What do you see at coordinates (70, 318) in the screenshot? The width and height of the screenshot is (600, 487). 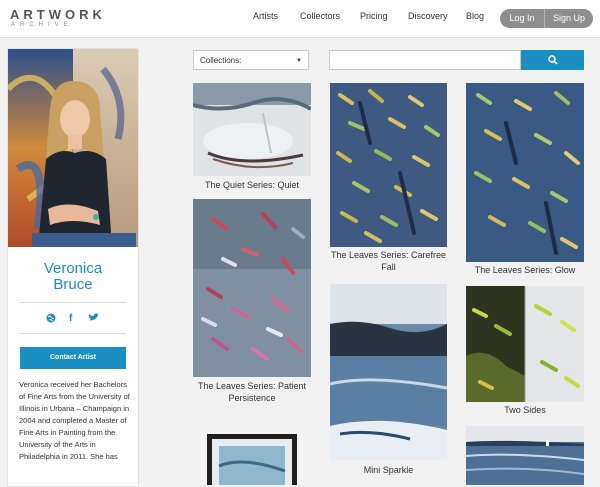 I see `facebook-icon: f` at bounding box center [70, 318].